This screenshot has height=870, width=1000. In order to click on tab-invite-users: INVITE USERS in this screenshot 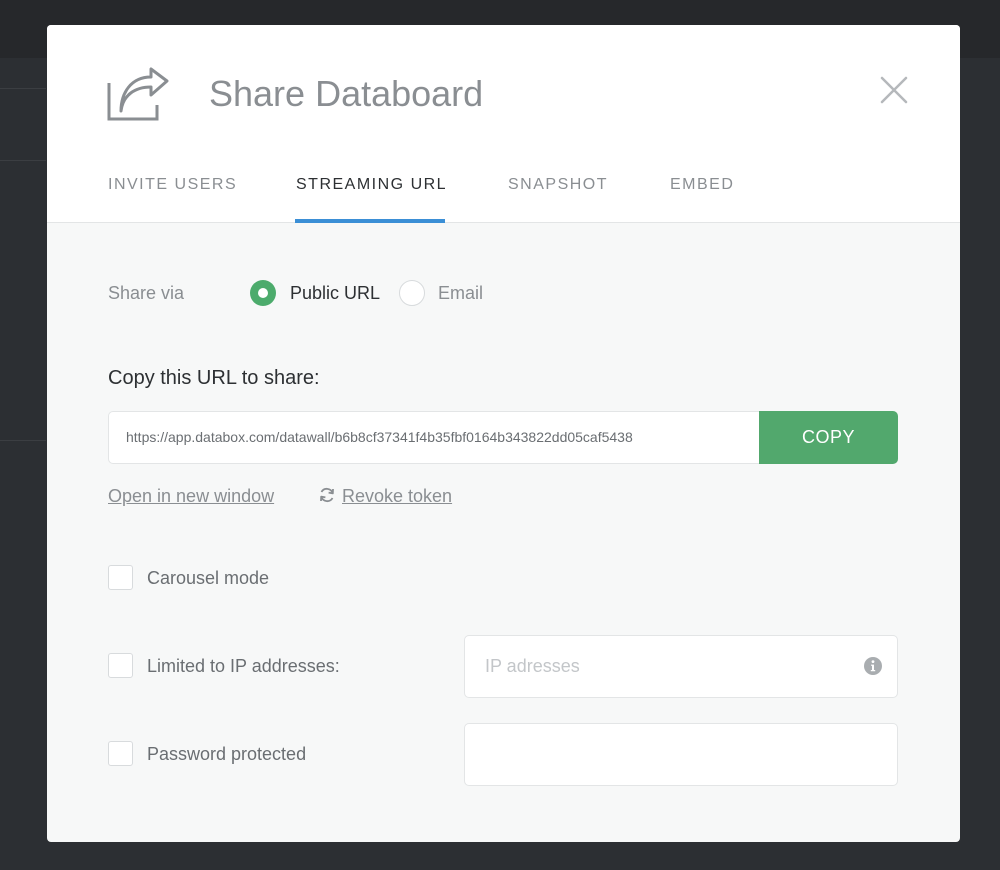, I will do `click(172, 199)`.